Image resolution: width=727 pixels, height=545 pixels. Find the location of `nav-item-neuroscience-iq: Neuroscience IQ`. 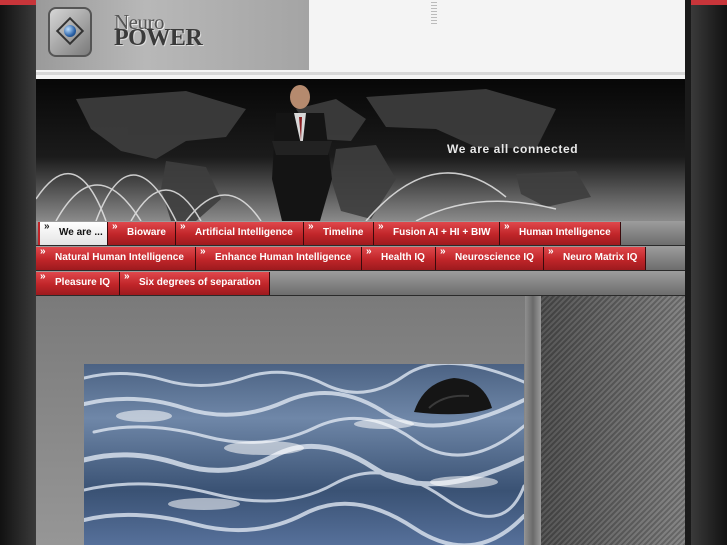

nav-item-neuroscience-iq: Neuroscience IQ is located at coordinates (490, 255).